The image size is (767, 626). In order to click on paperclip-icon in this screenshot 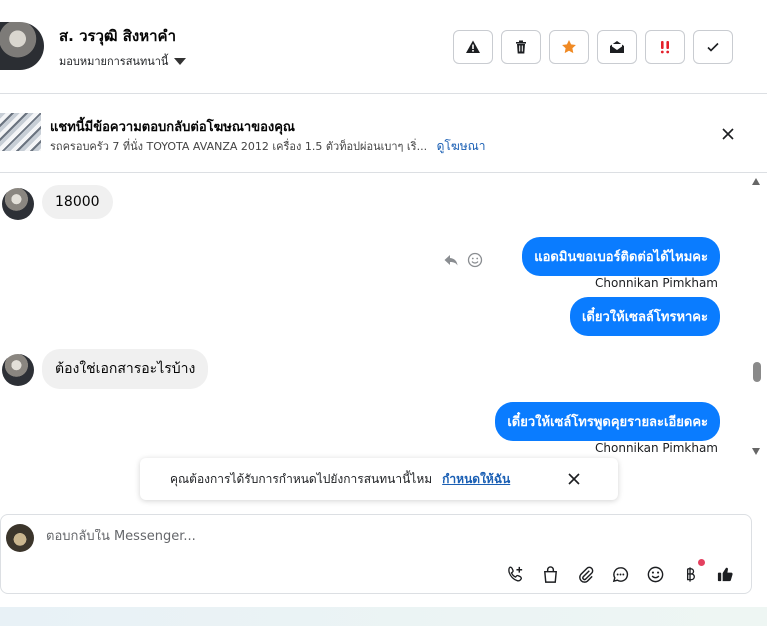, I will do `click(585, 574)`.